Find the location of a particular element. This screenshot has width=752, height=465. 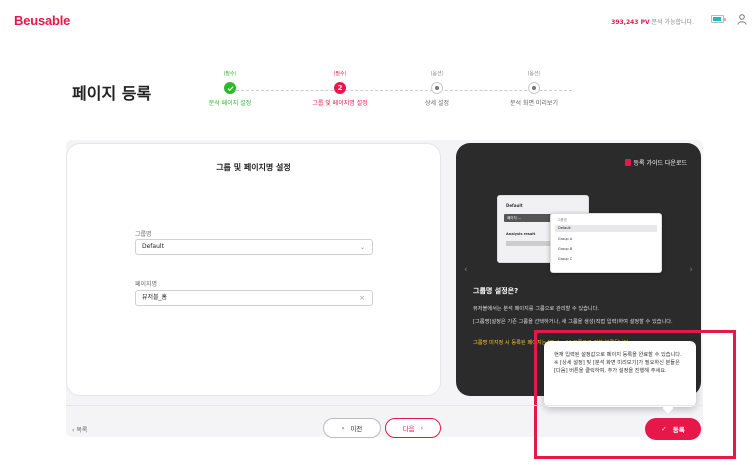

top-bar: Beusable 393,243 PV 분석 가능합니다. is located at coordinates (376, 20).